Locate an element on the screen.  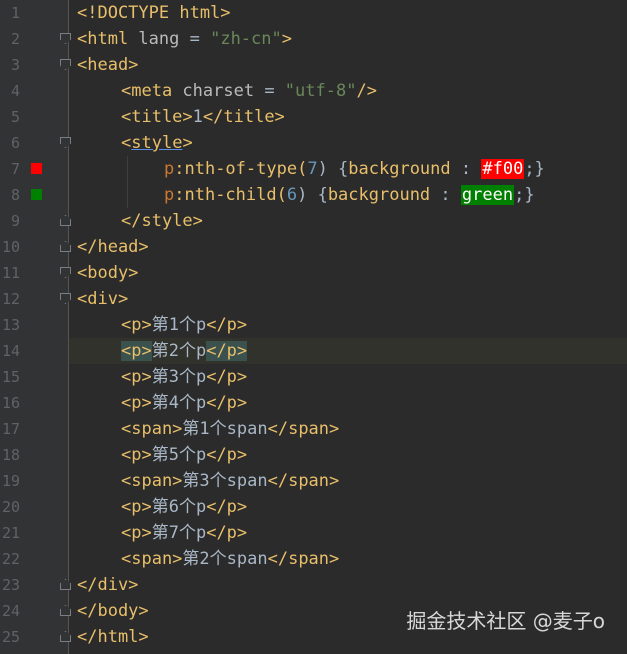
token: background is located at coordinates (399, 169).